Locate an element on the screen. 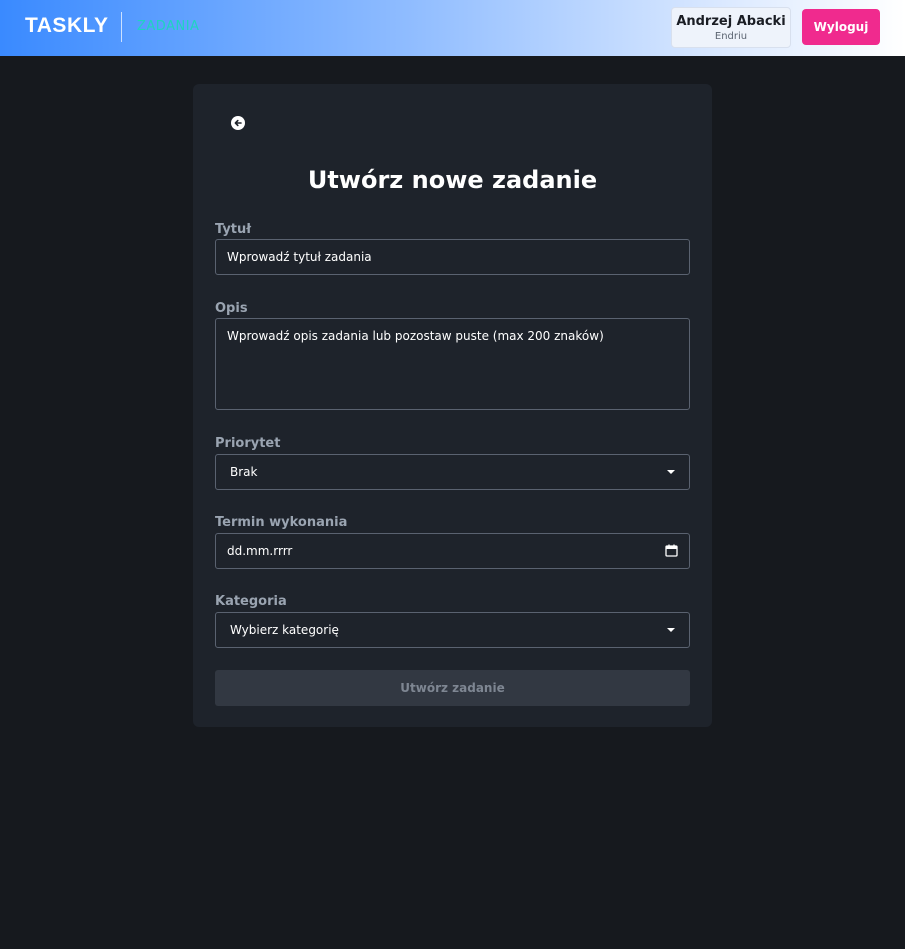  category-selected-value: Wybierz kategorię is located at coordinates (284, 630).